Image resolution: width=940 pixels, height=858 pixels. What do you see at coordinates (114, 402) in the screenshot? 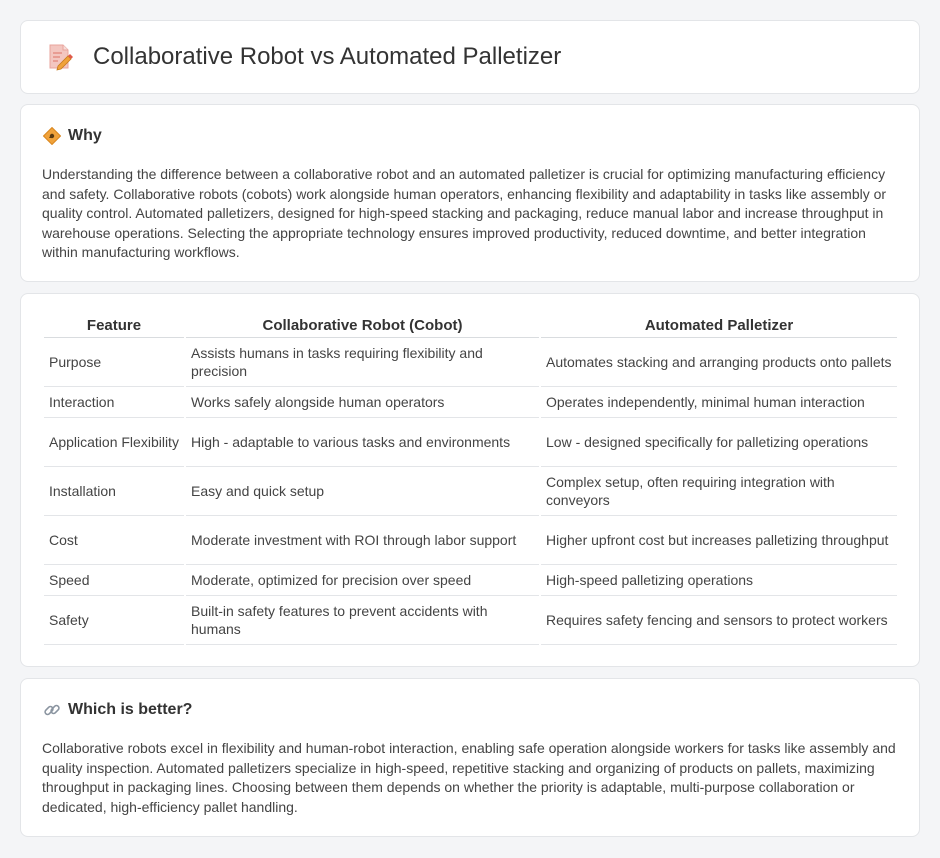
I see `feature-cell: Interaction` at bounding box center [114, 402].